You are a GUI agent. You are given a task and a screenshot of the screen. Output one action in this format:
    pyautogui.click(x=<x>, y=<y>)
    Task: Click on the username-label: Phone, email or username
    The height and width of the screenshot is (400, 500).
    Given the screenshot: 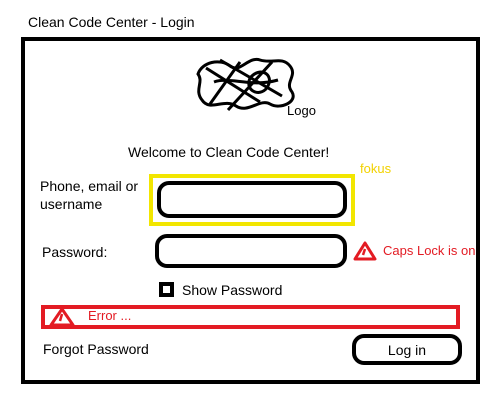 What is the action you would take?
    pyautogui.click(x=89, y=195)
    